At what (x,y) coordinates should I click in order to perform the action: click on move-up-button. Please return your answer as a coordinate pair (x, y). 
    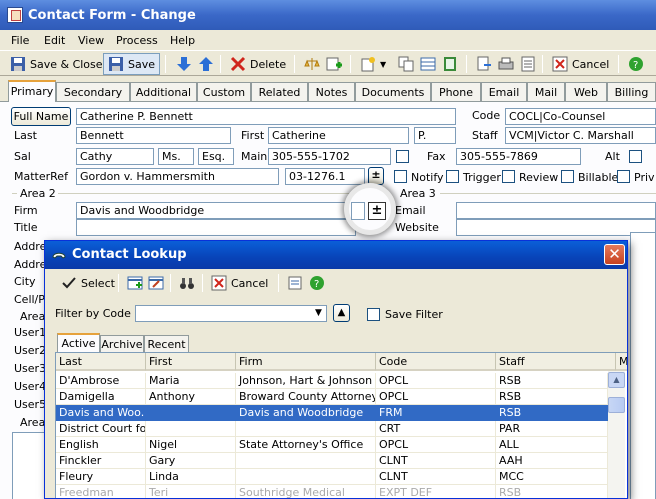
    Looking at the image, I should click on (206, 64).